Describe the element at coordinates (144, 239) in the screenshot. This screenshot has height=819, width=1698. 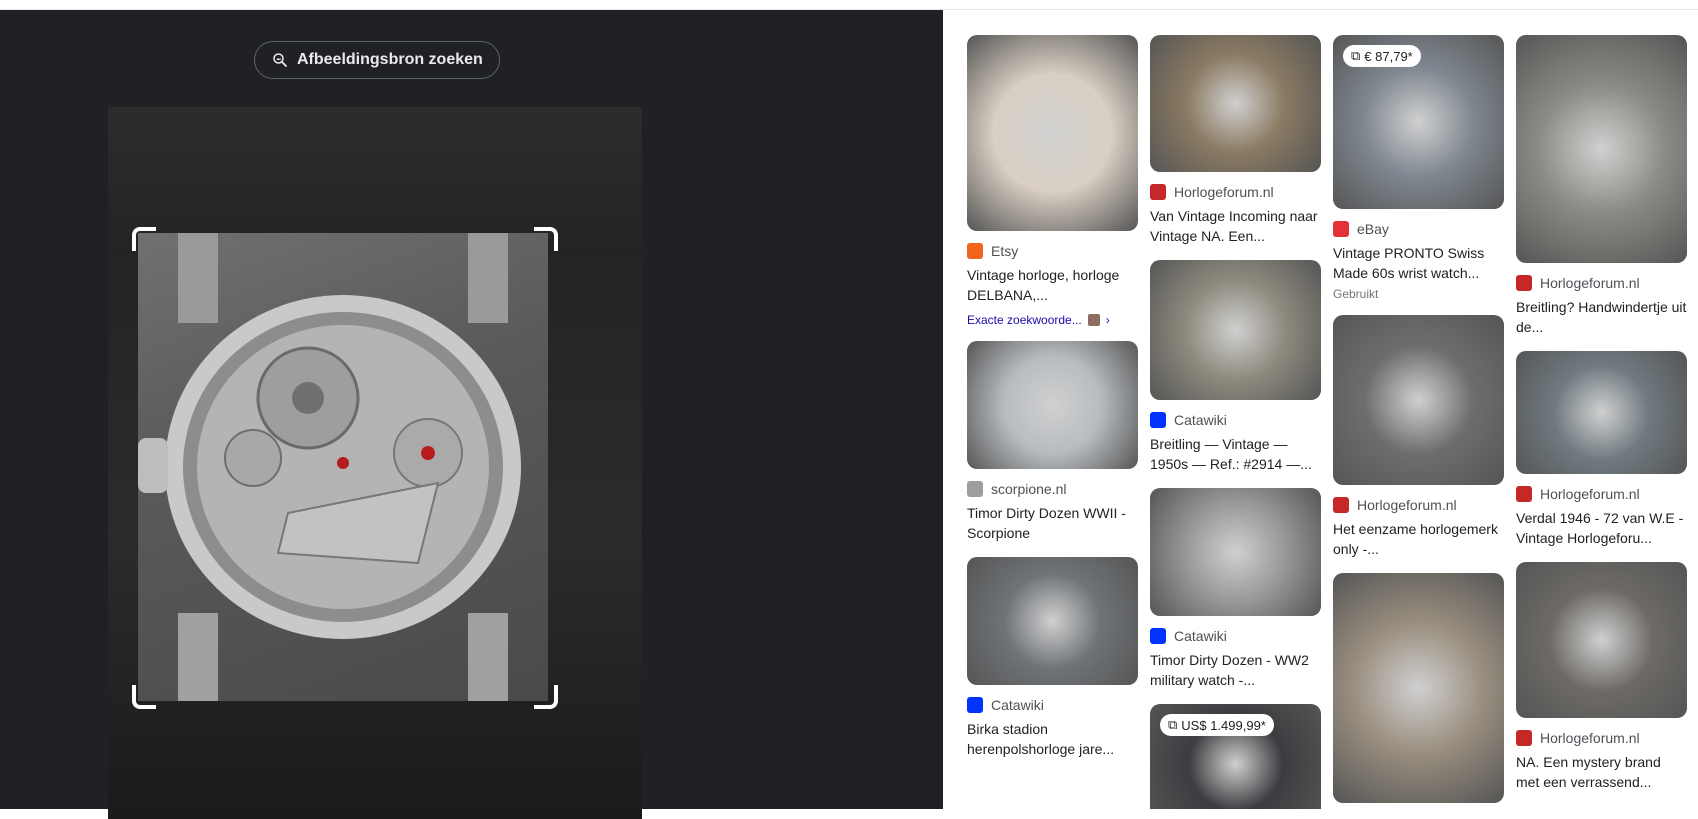
I see `crop-handle-top-left` at that location.